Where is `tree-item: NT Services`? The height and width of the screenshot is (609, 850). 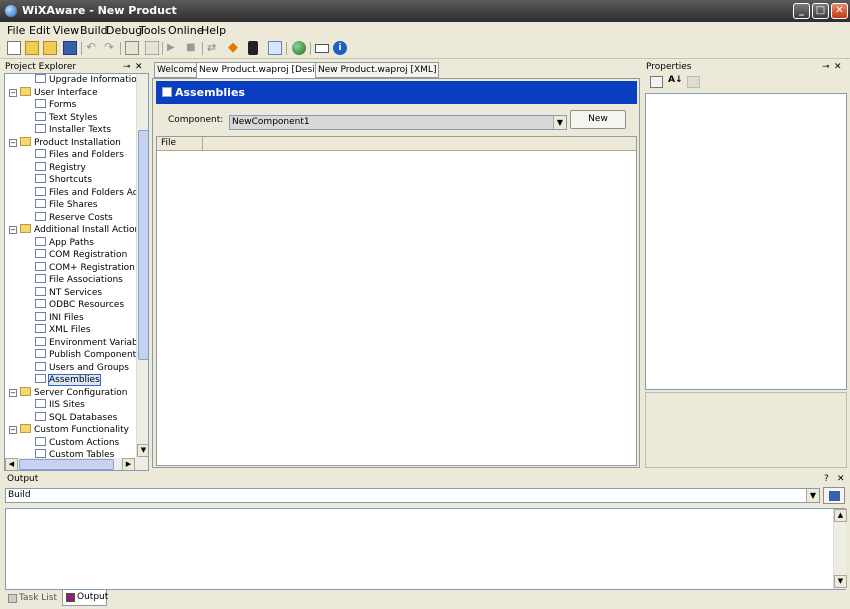 tree-item: NT Services is located at coordinates (68, 293).